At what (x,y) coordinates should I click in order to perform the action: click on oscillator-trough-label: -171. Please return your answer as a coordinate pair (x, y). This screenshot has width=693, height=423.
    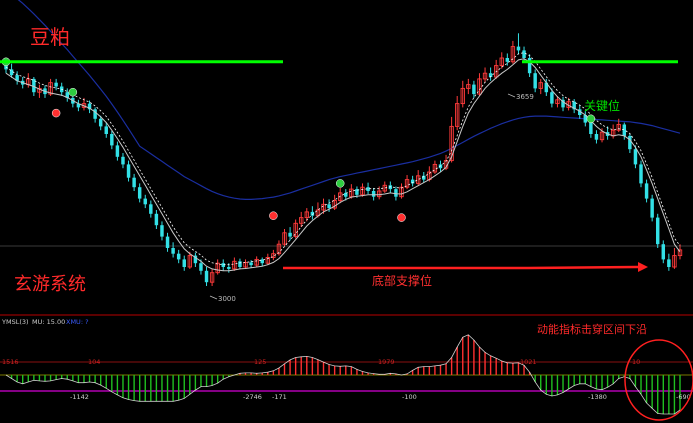
    Looking at the image, I should click on (279, 397).